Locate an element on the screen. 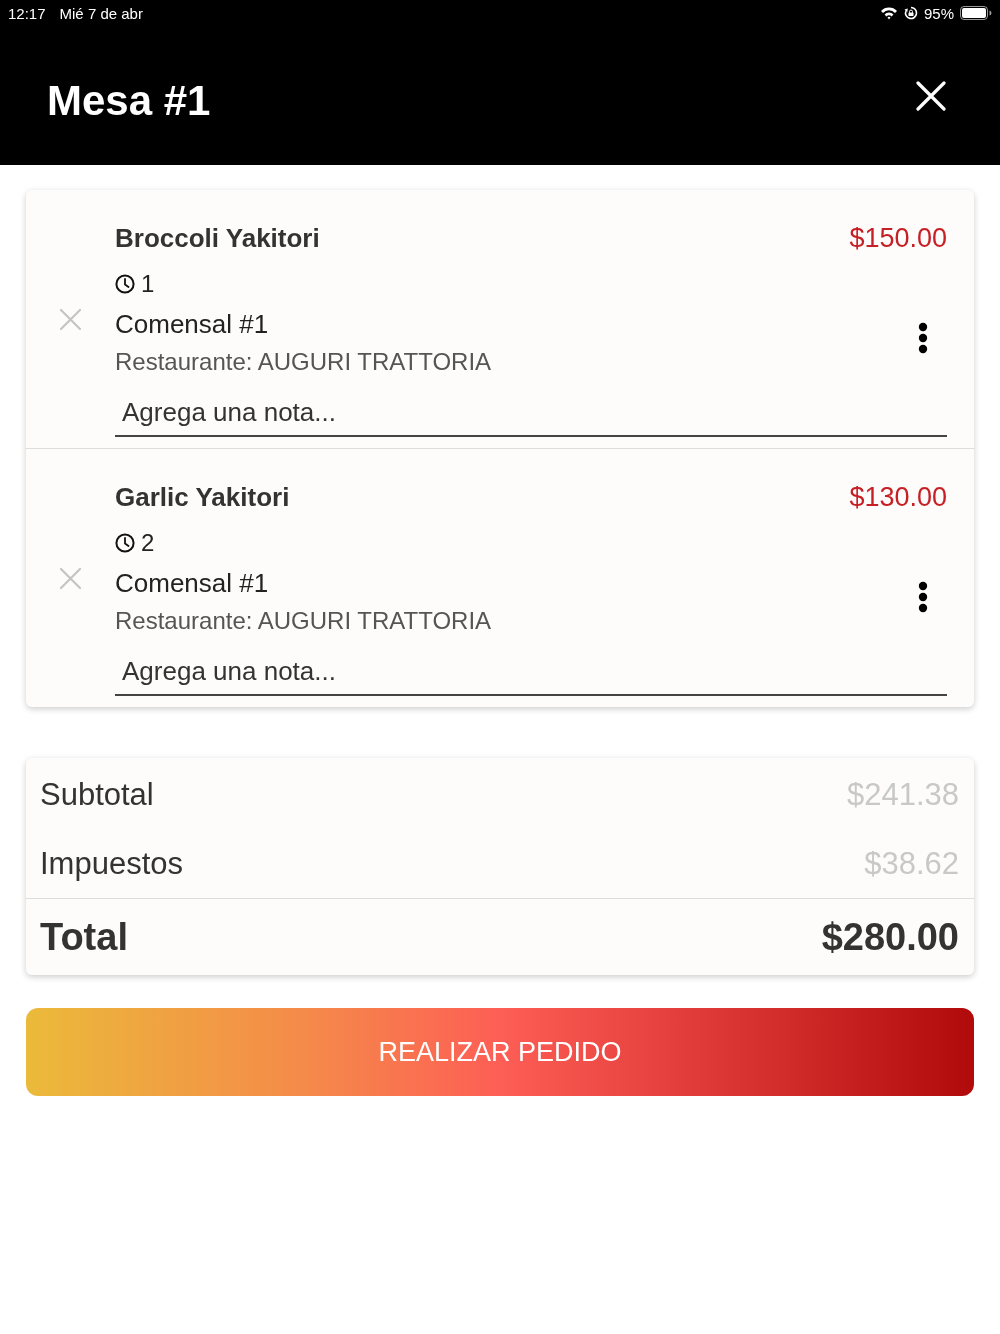  wifi-icon is located at coordinates (888, 13).